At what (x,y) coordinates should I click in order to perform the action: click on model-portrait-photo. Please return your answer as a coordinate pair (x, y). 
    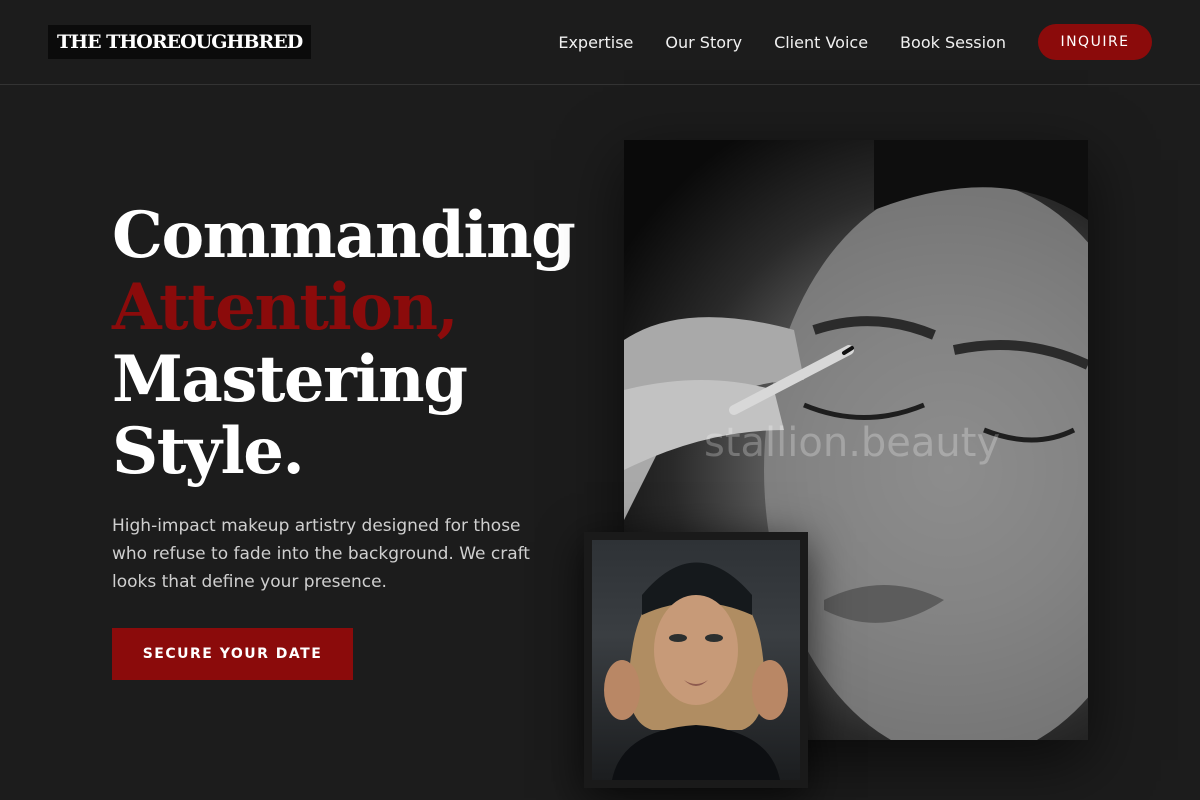
    Looking at the image, I should click on (696, 671).